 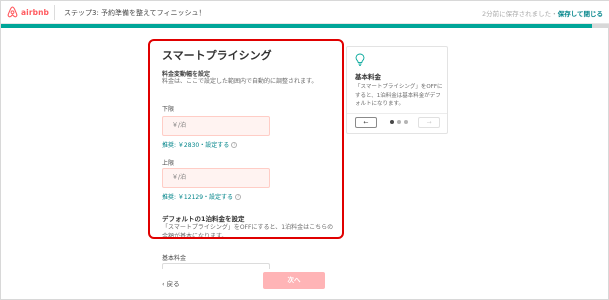 I want to click on min-price-label: 下限, so click(x=168, y=109).